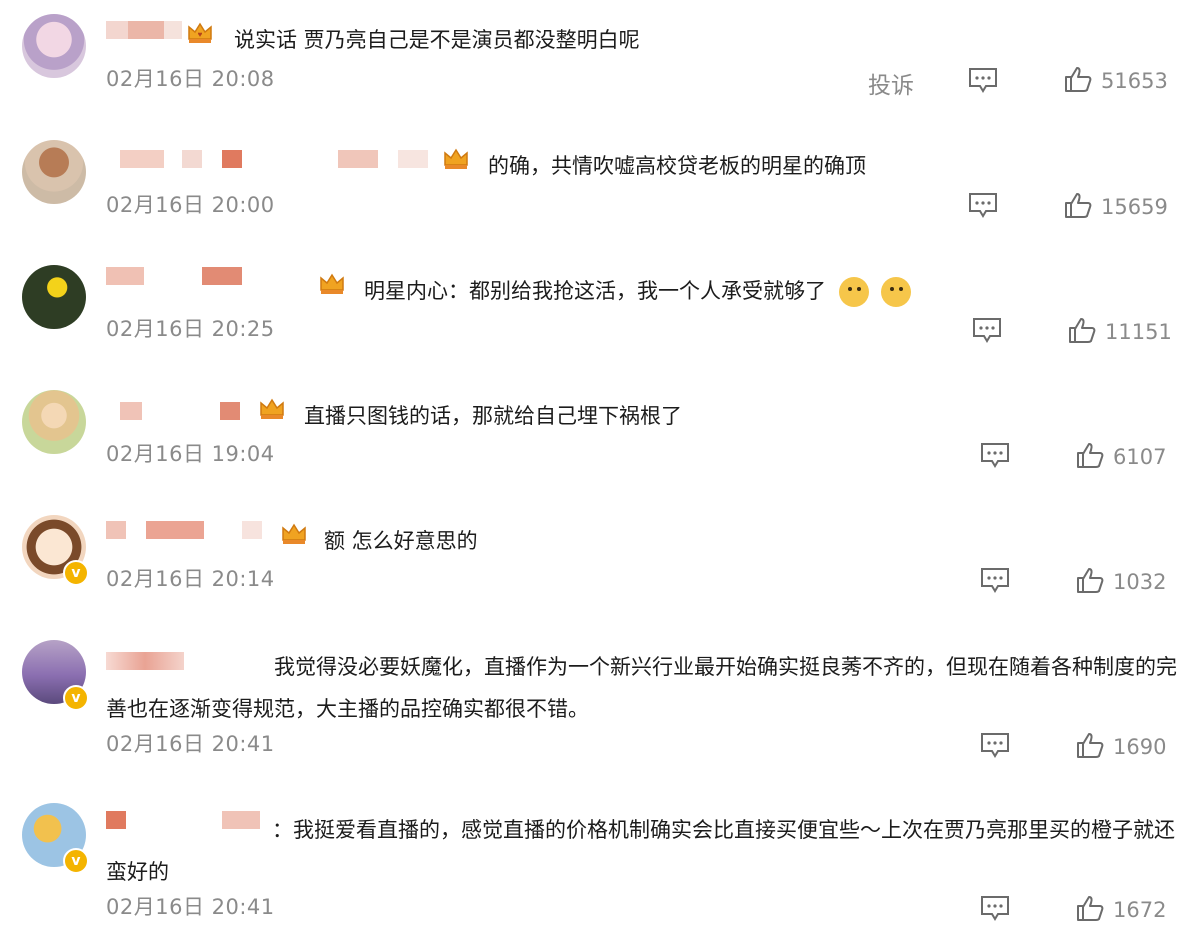 This screenshot has width=1200, height=950. Describe the element at coordinates (190, 579) in the screenshot. I see `comment-time: 02月16日 20:14` at that location.